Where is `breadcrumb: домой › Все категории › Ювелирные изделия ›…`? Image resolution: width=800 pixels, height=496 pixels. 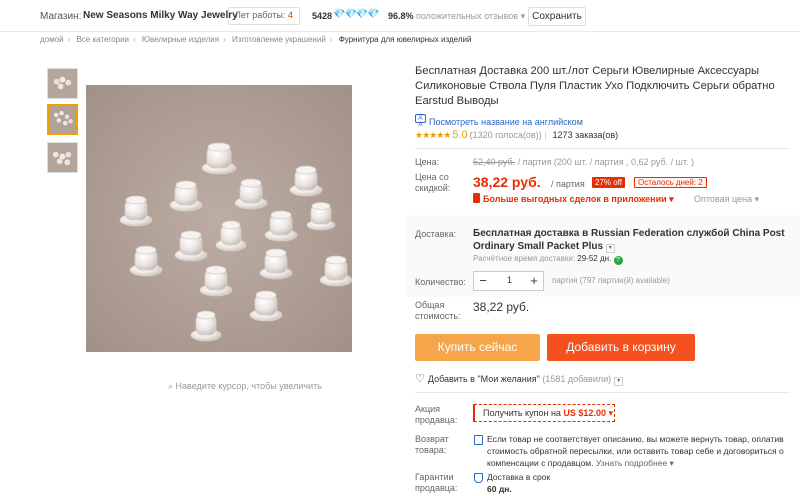 breadcrumb: домой › Все категории › Ювелирные изделия ›… is located at coordinates (256, 39).